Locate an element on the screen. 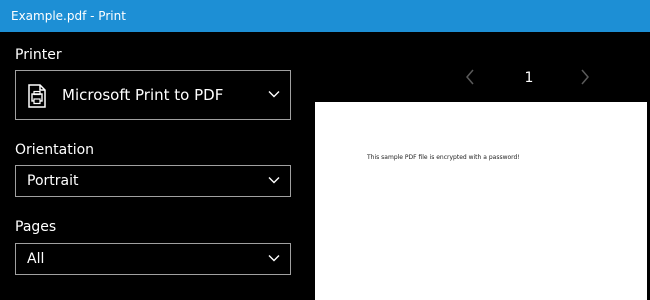 This screenshot has width=650, height=300. pages-label: Pages is located at coordinates (36, 227).